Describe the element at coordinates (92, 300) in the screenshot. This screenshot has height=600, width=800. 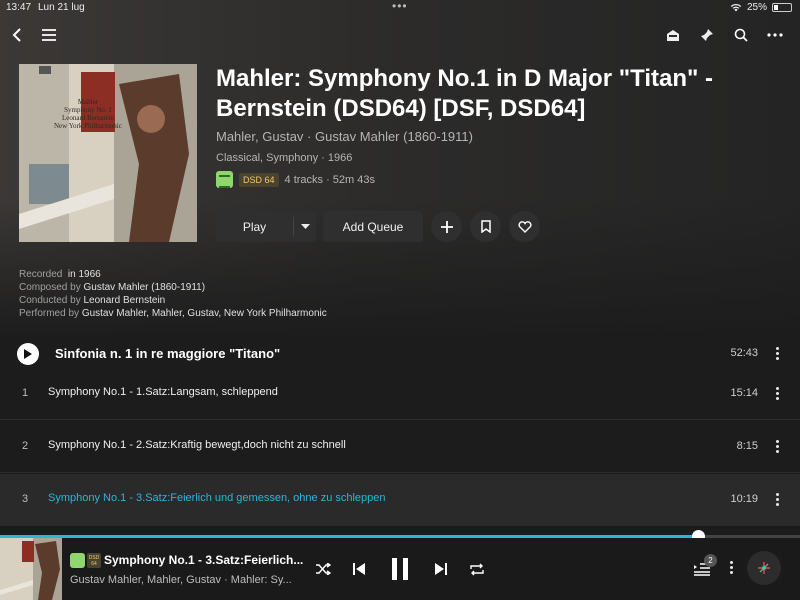
I see `credit-conductor: Conducted by Leonard Bernstein` at that location.